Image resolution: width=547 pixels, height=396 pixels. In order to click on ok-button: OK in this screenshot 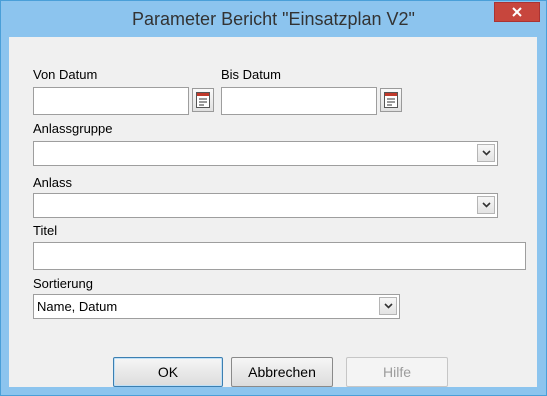, I will do `click(168, 372)`.